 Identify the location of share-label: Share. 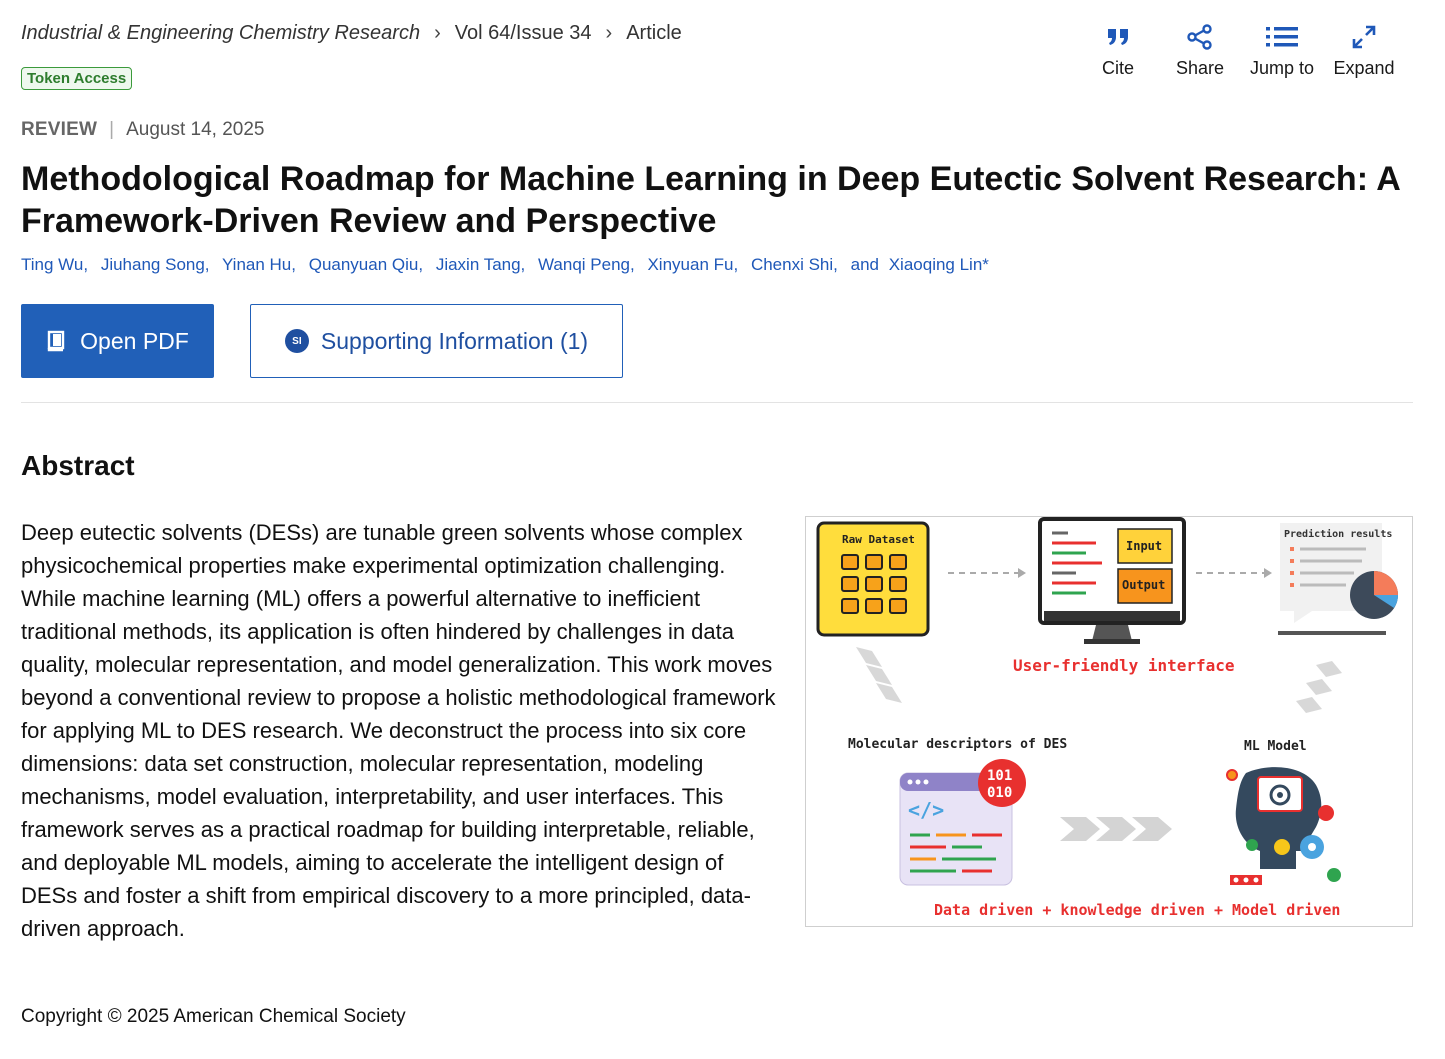
(1200, 68).